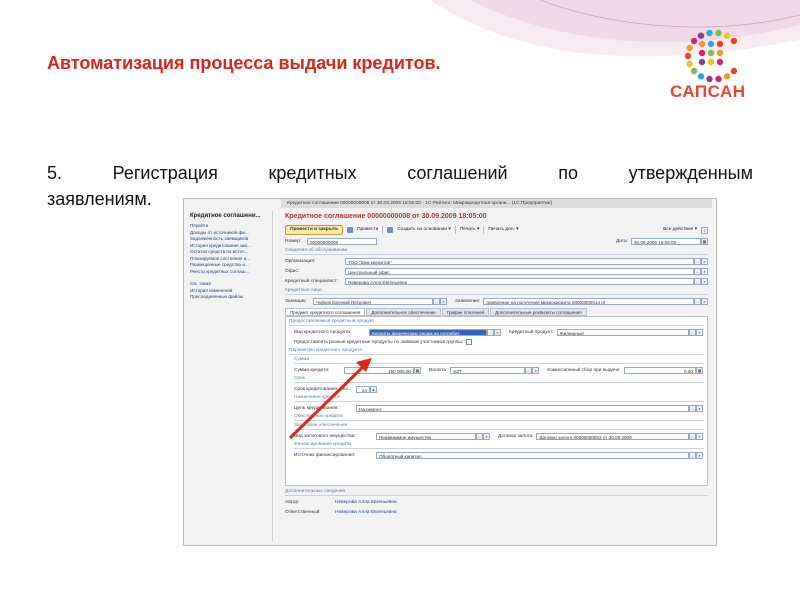  Describe the element at coordinates (496, 502) in the screenshot. I see `author-row: Автор: Неверова Алла Евгеньевна` at that location.